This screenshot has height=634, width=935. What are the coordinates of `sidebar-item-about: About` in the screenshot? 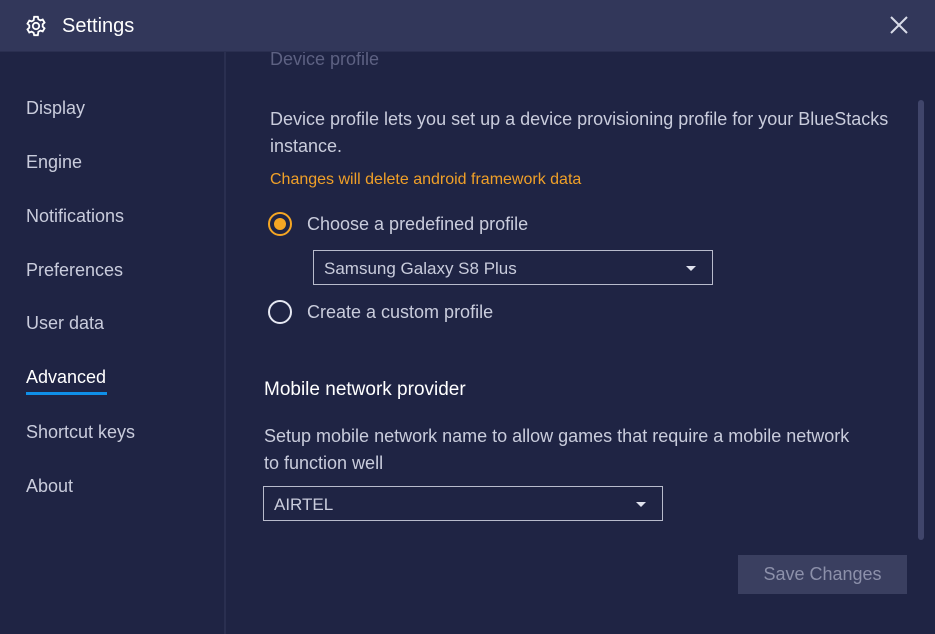 It's located at (49, 486).